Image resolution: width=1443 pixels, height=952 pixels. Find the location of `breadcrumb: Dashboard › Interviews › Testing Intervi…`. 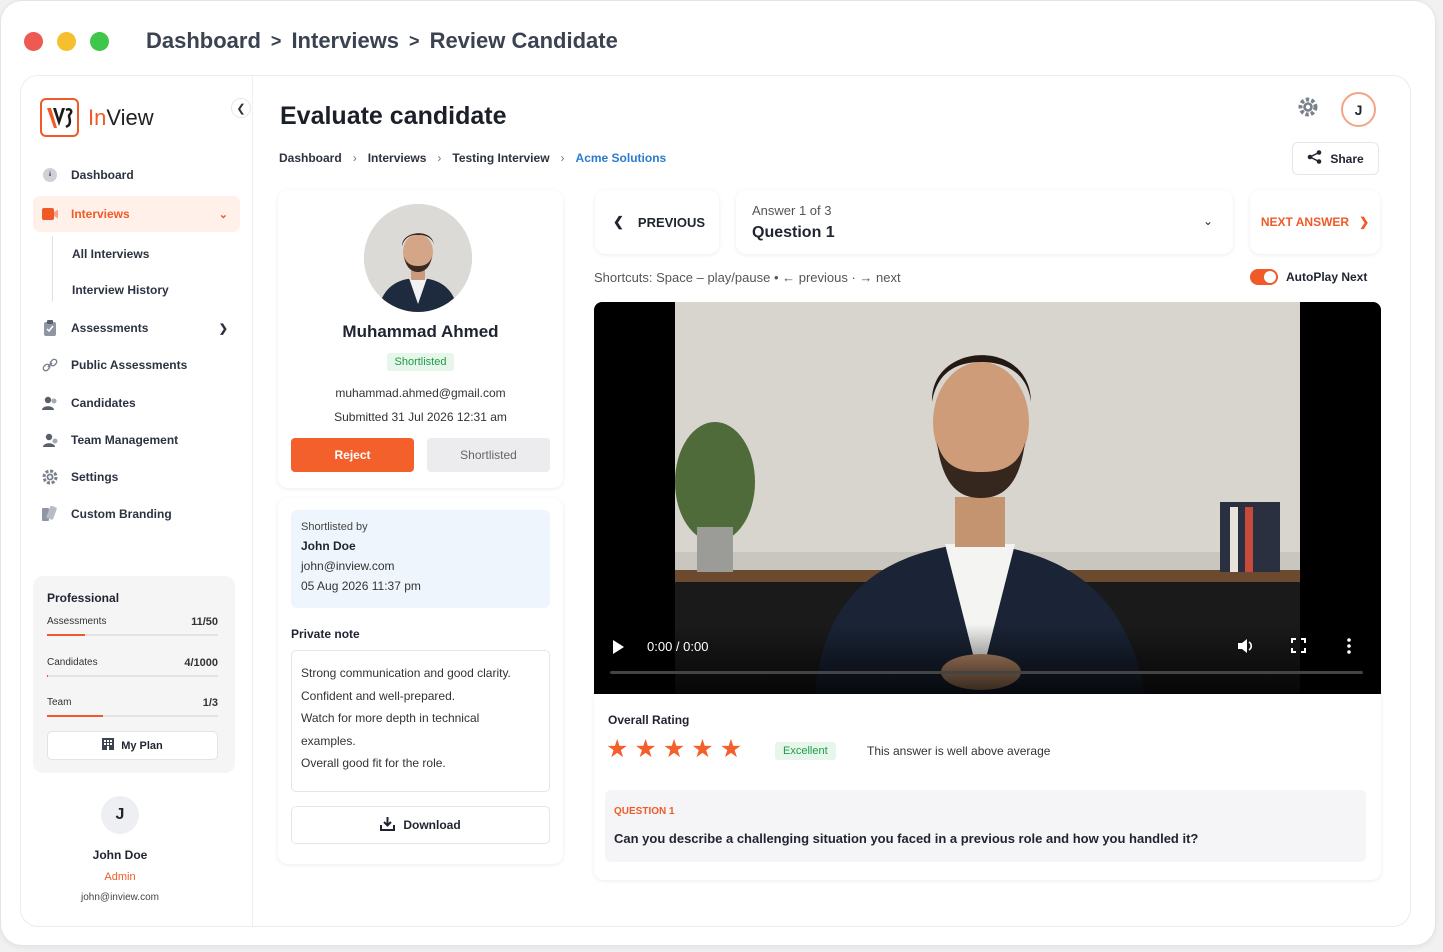

breadcrumb: Dashboard › Interviews › Testing Intervi… is located at coordinates (472, 158).